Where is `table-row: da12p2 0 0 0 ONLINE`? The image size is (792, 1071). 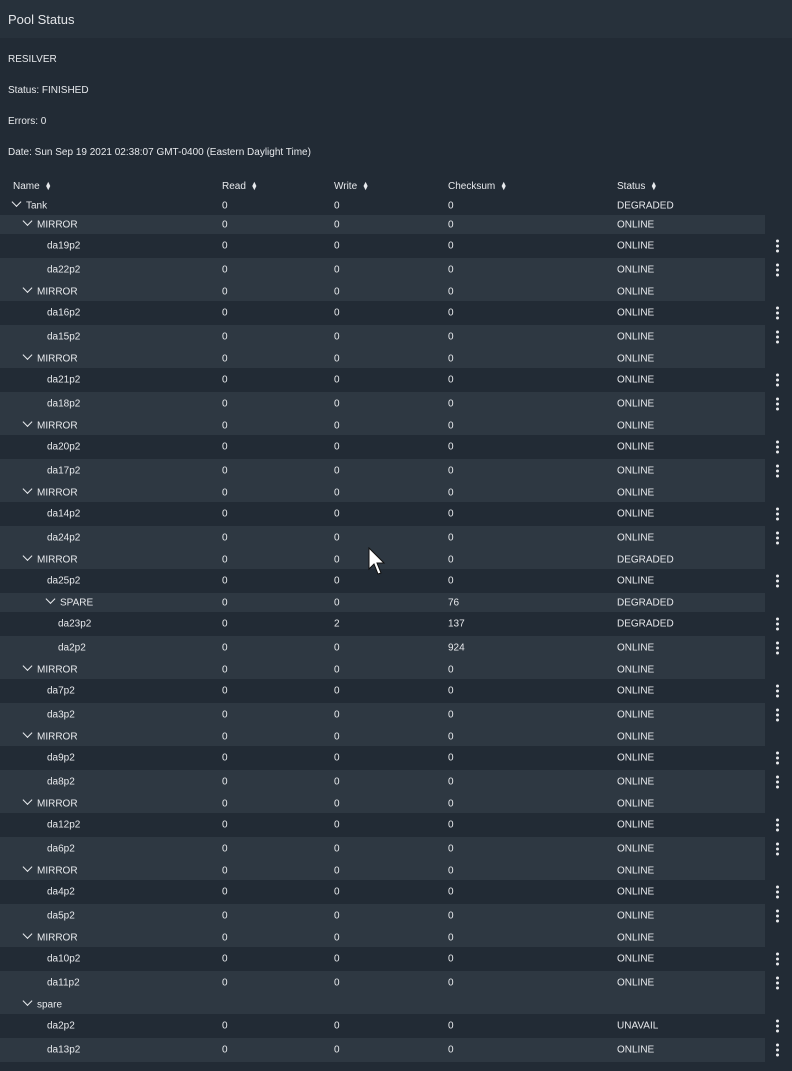 table-row: da12p2 0 0 0 ONLINE is located at coordinates (396, 825).